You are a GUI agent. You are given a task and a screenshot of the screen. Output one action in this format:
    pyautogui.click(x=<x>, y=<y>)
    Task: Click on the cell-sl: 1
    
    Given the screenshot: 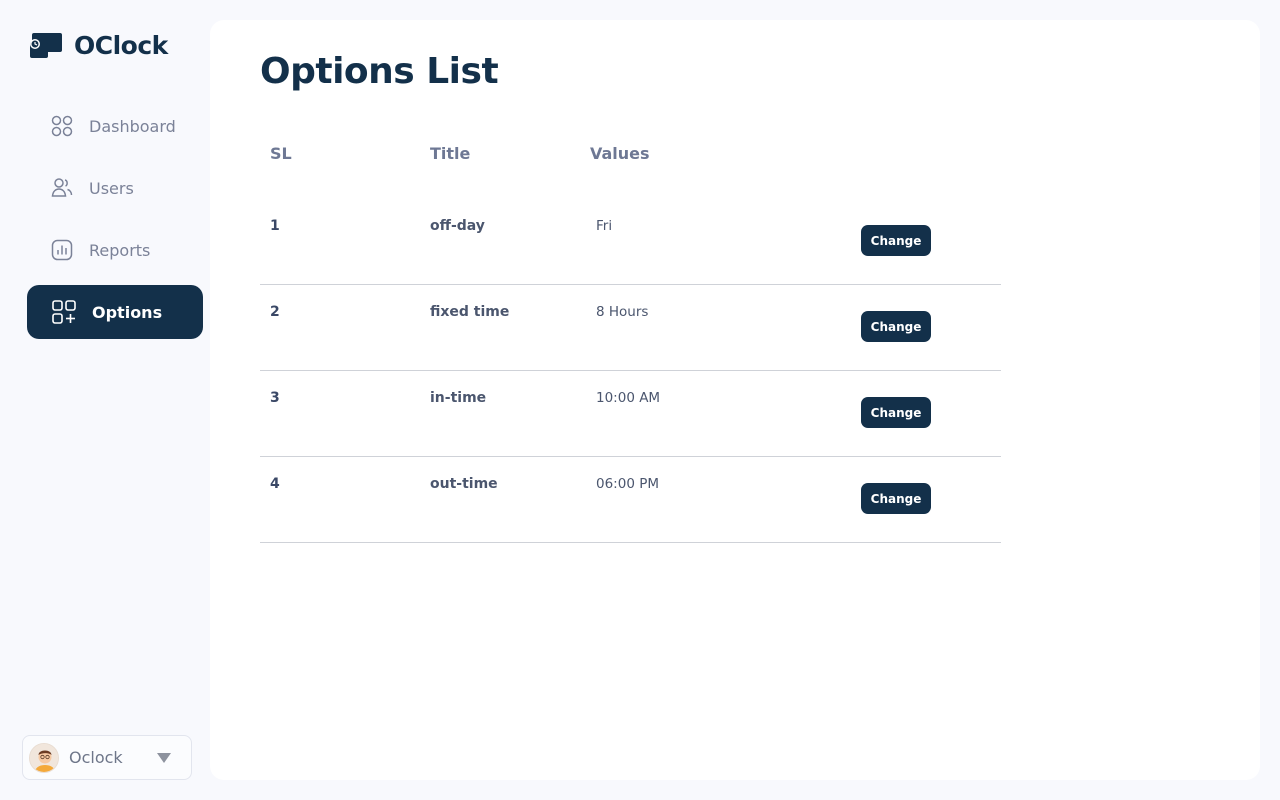 What is the action you would take?
    pyautogui.click(x=275, y=226)
    